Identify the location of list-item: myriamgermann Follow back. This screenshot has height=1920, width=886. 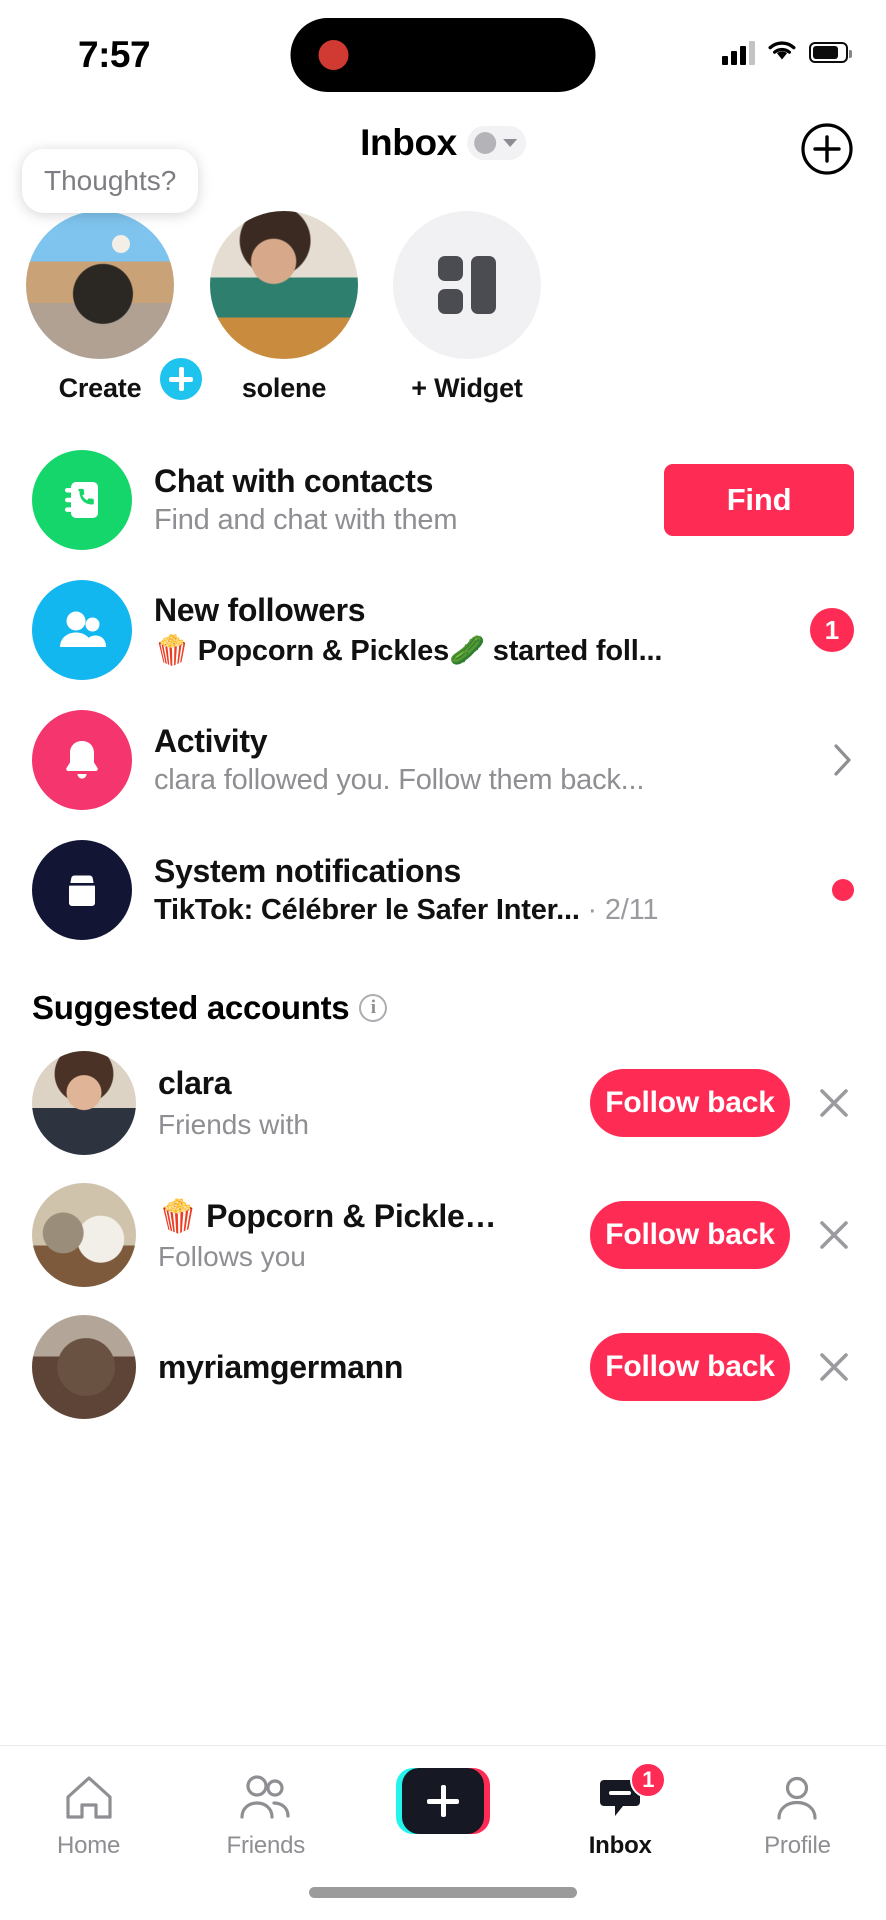
(443, 1367).